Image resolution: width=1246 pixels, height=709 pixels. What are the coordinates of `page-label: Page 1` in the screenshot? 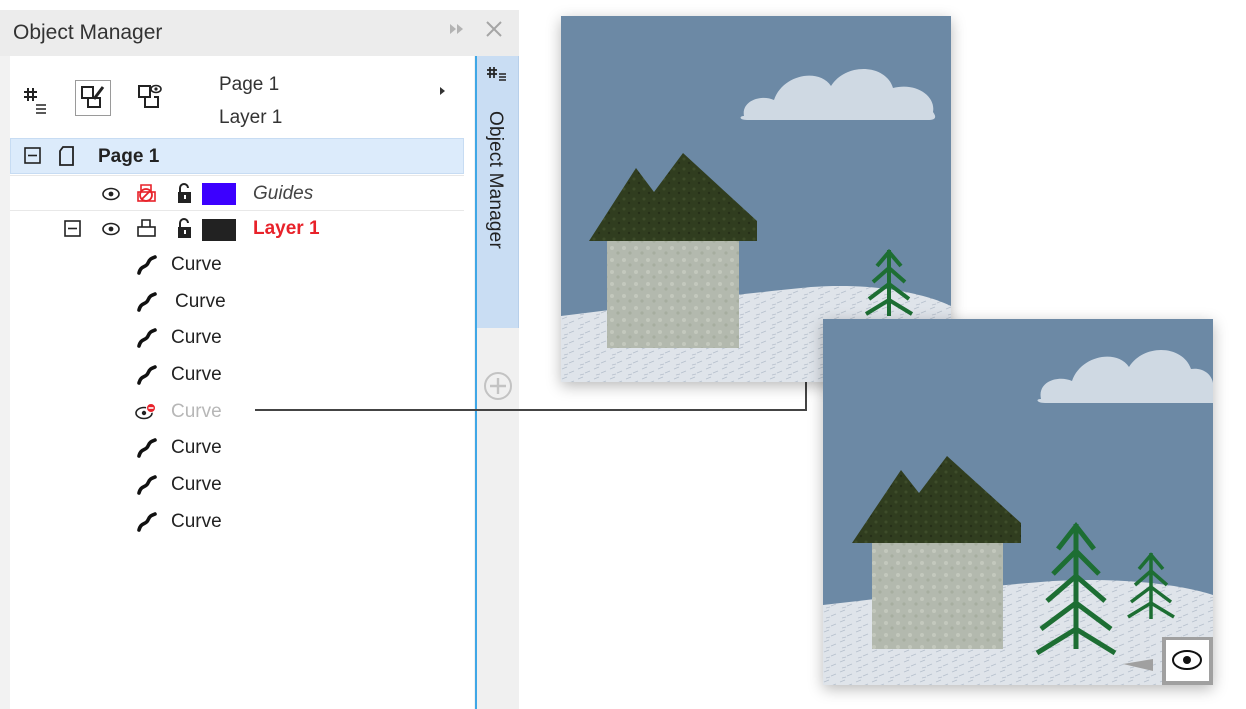 It's located at (129, 156).